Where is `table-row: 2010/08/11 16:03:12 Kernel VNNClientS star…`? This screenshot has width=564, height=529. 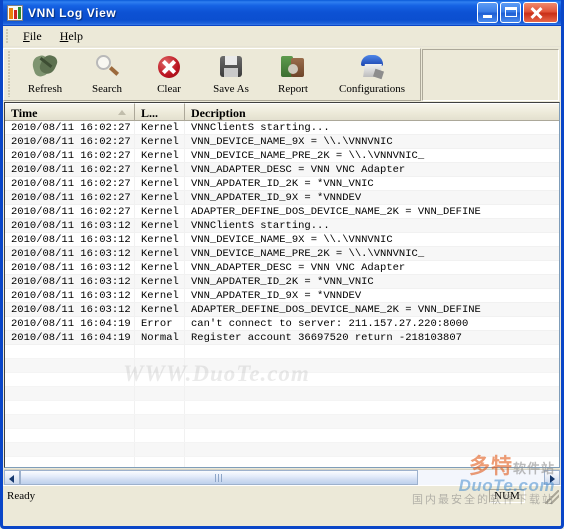
table-row: 2010/08/11 16:03:12 Kernel VNNClientS star… is located at coordinates (282, 226).